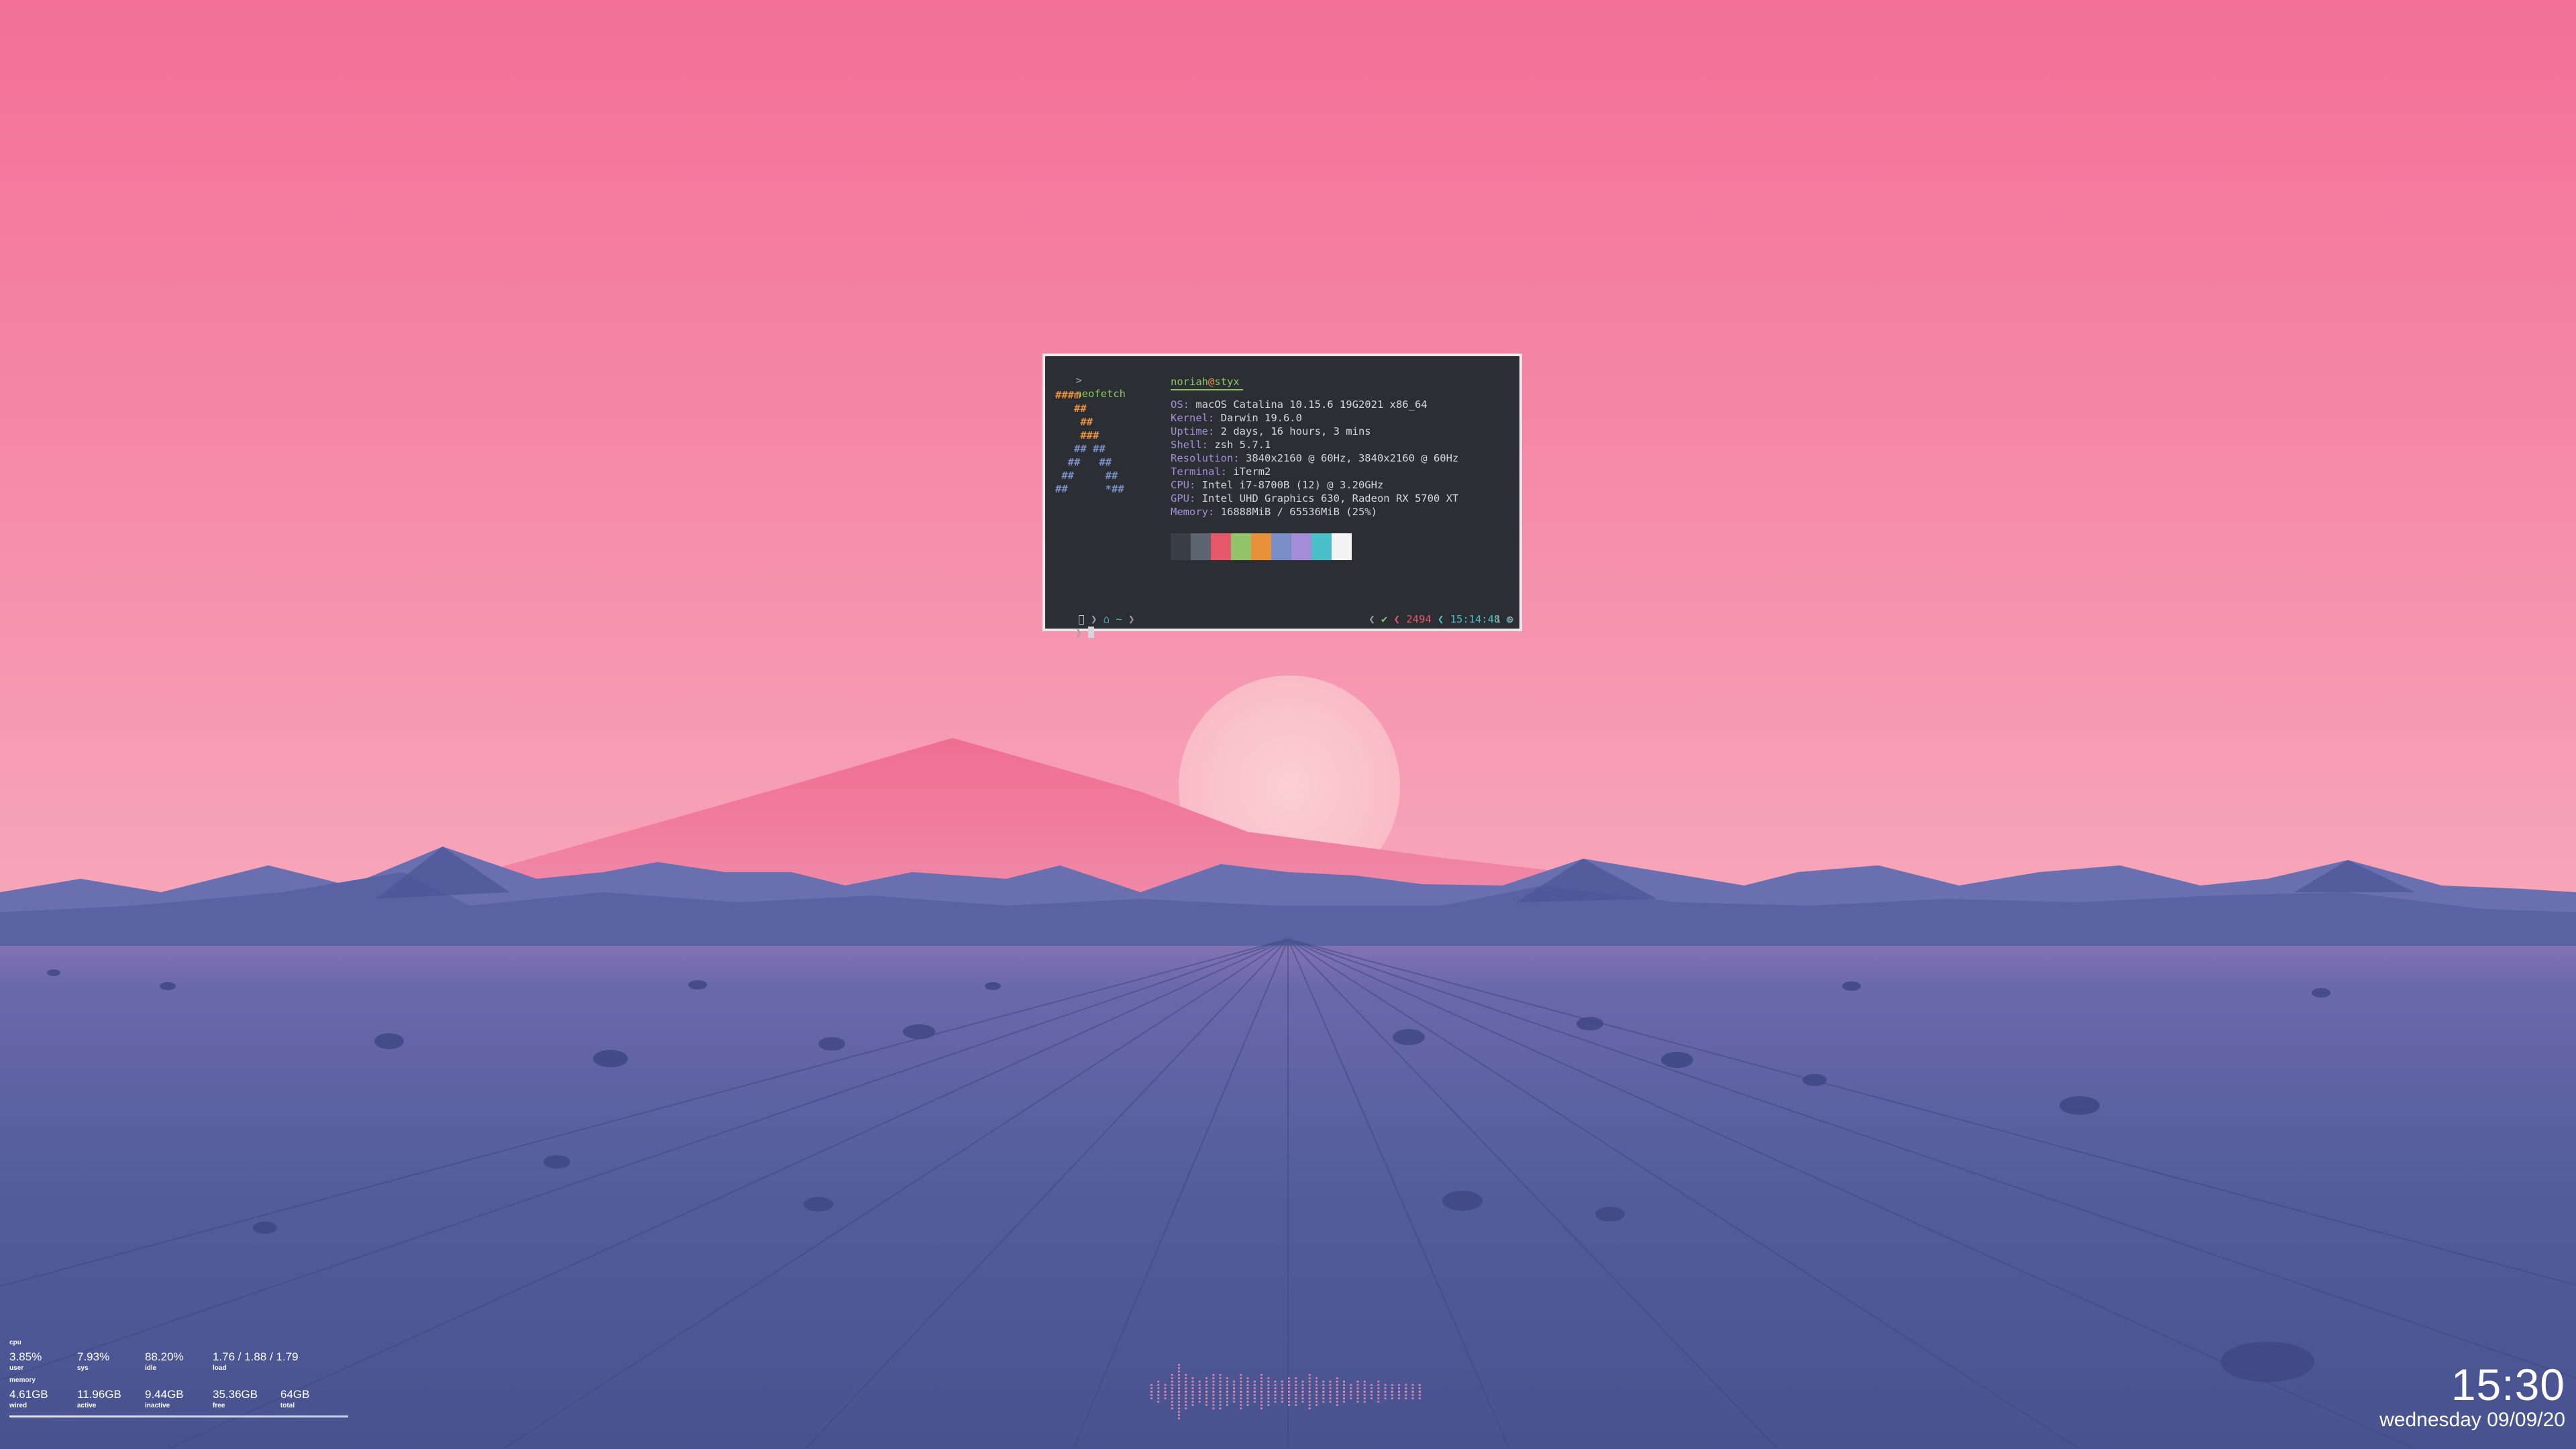 The image size is (2576, 1449). Describe the element at coordinates (256, 1356) in the screenshot. I see `cpu-load-value: 1.76 / 1.88 / 1.79` at that location.